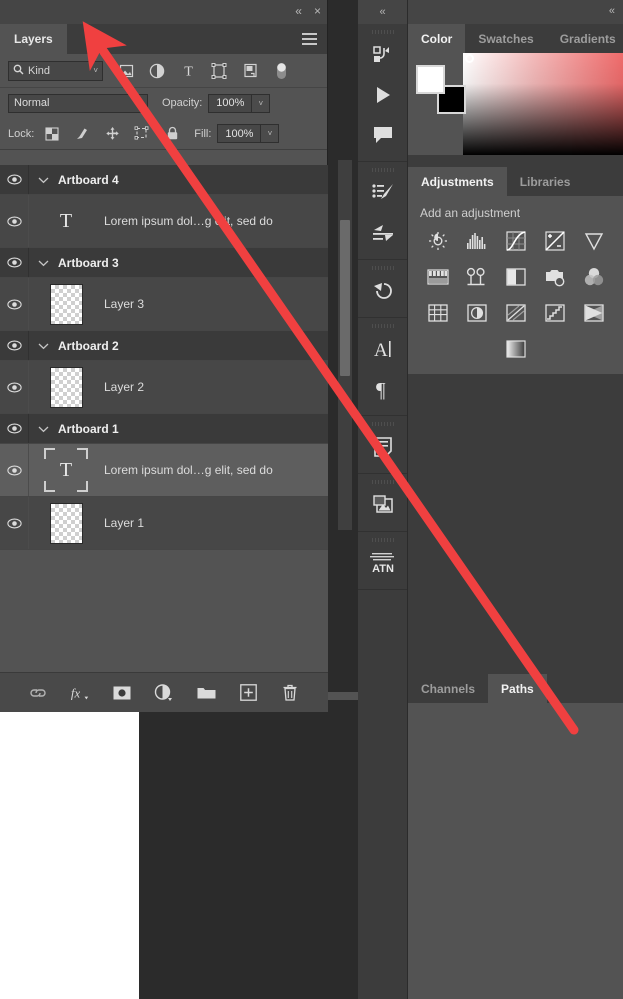 This screenshot has height=999, width=623. I want to click on layers-panel-scrollbar, so click(345, 345).